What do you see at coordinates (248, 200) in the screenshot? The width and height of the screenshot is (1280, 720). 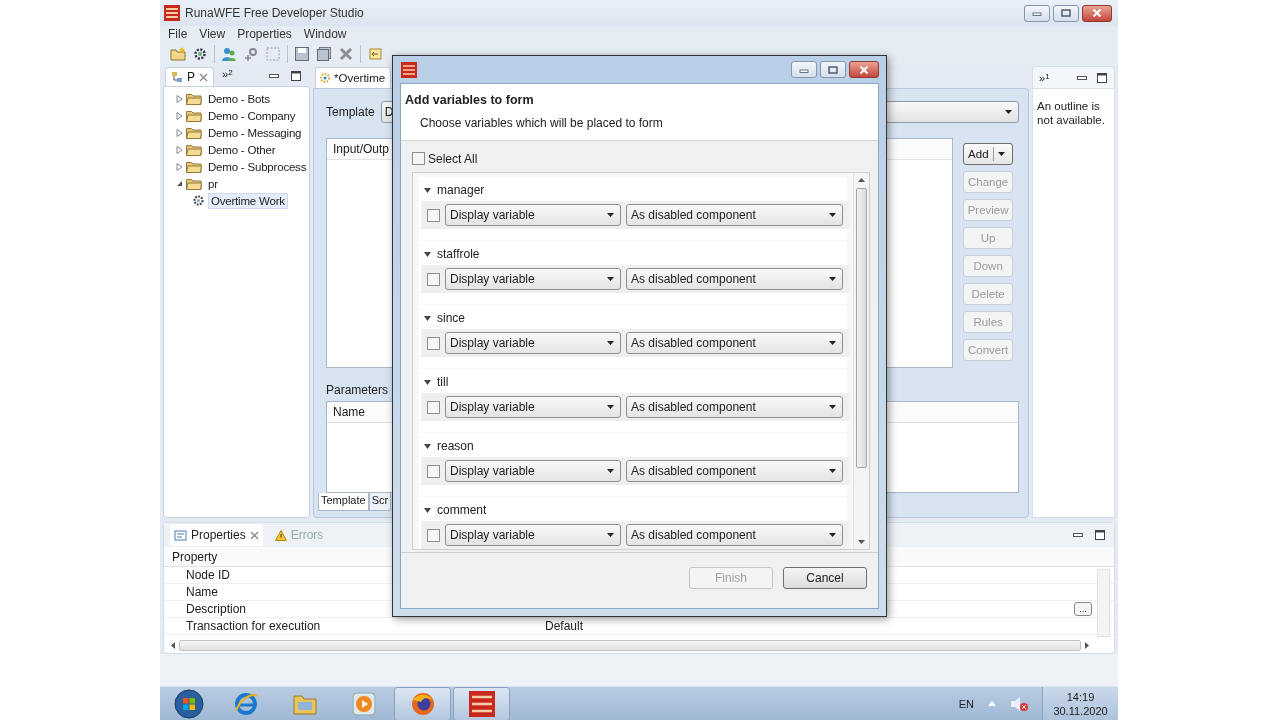 I see `tree-item: Overtime Work` at bounding box center [248, 200].